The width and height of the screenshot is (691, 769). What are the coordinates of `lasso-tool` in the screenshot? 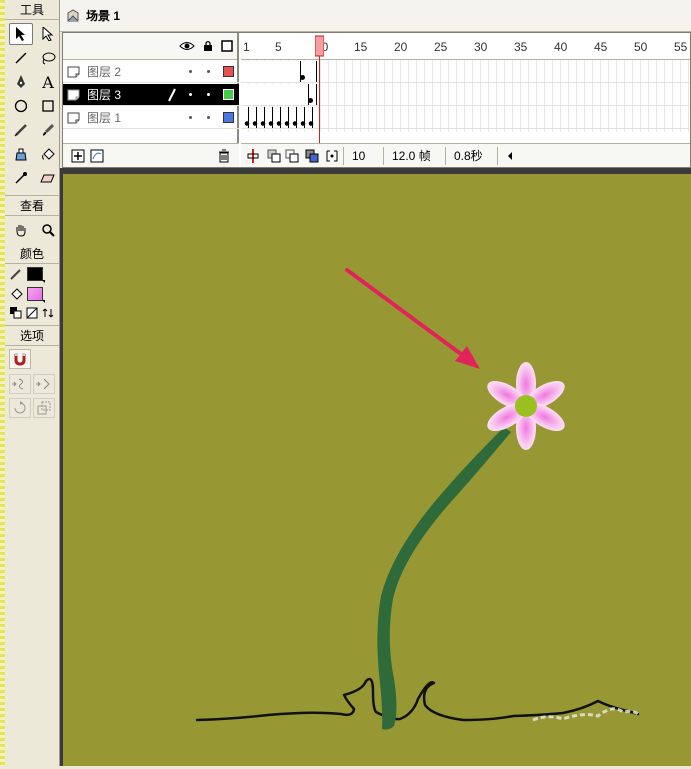 It's located at (48, 58).